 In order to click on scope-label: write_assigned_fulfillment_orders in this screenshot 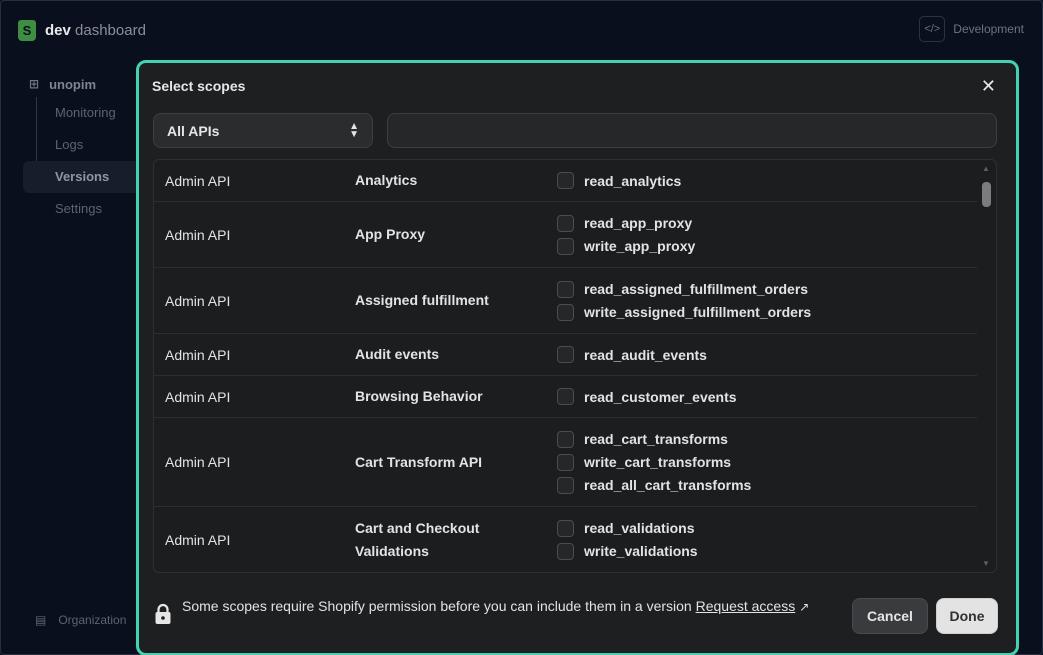, I will do `click(698, 312)`.